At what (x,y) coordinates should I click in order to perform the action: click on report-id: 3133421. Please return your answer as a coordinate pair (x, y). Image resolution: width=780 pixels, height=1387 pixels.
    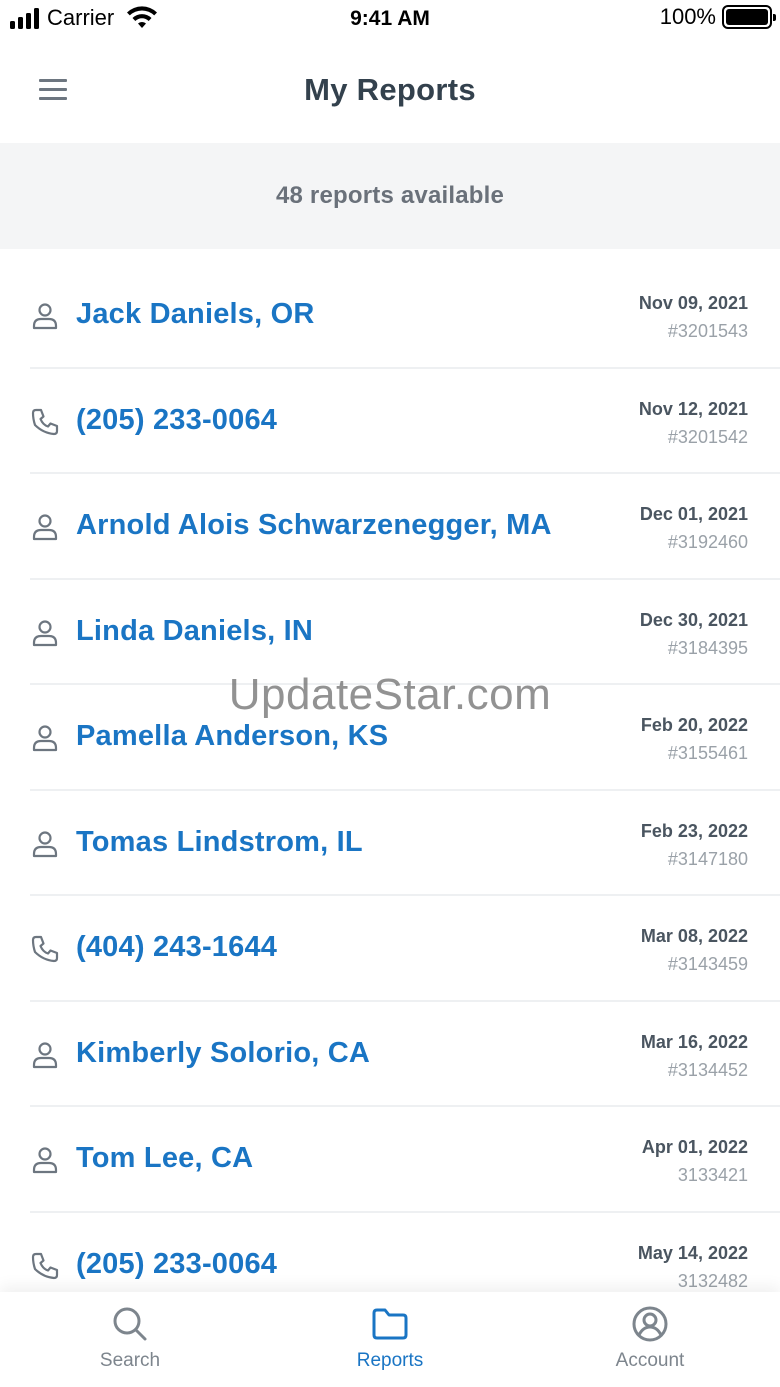
    Looking at the image, I should click on (712, 1175).